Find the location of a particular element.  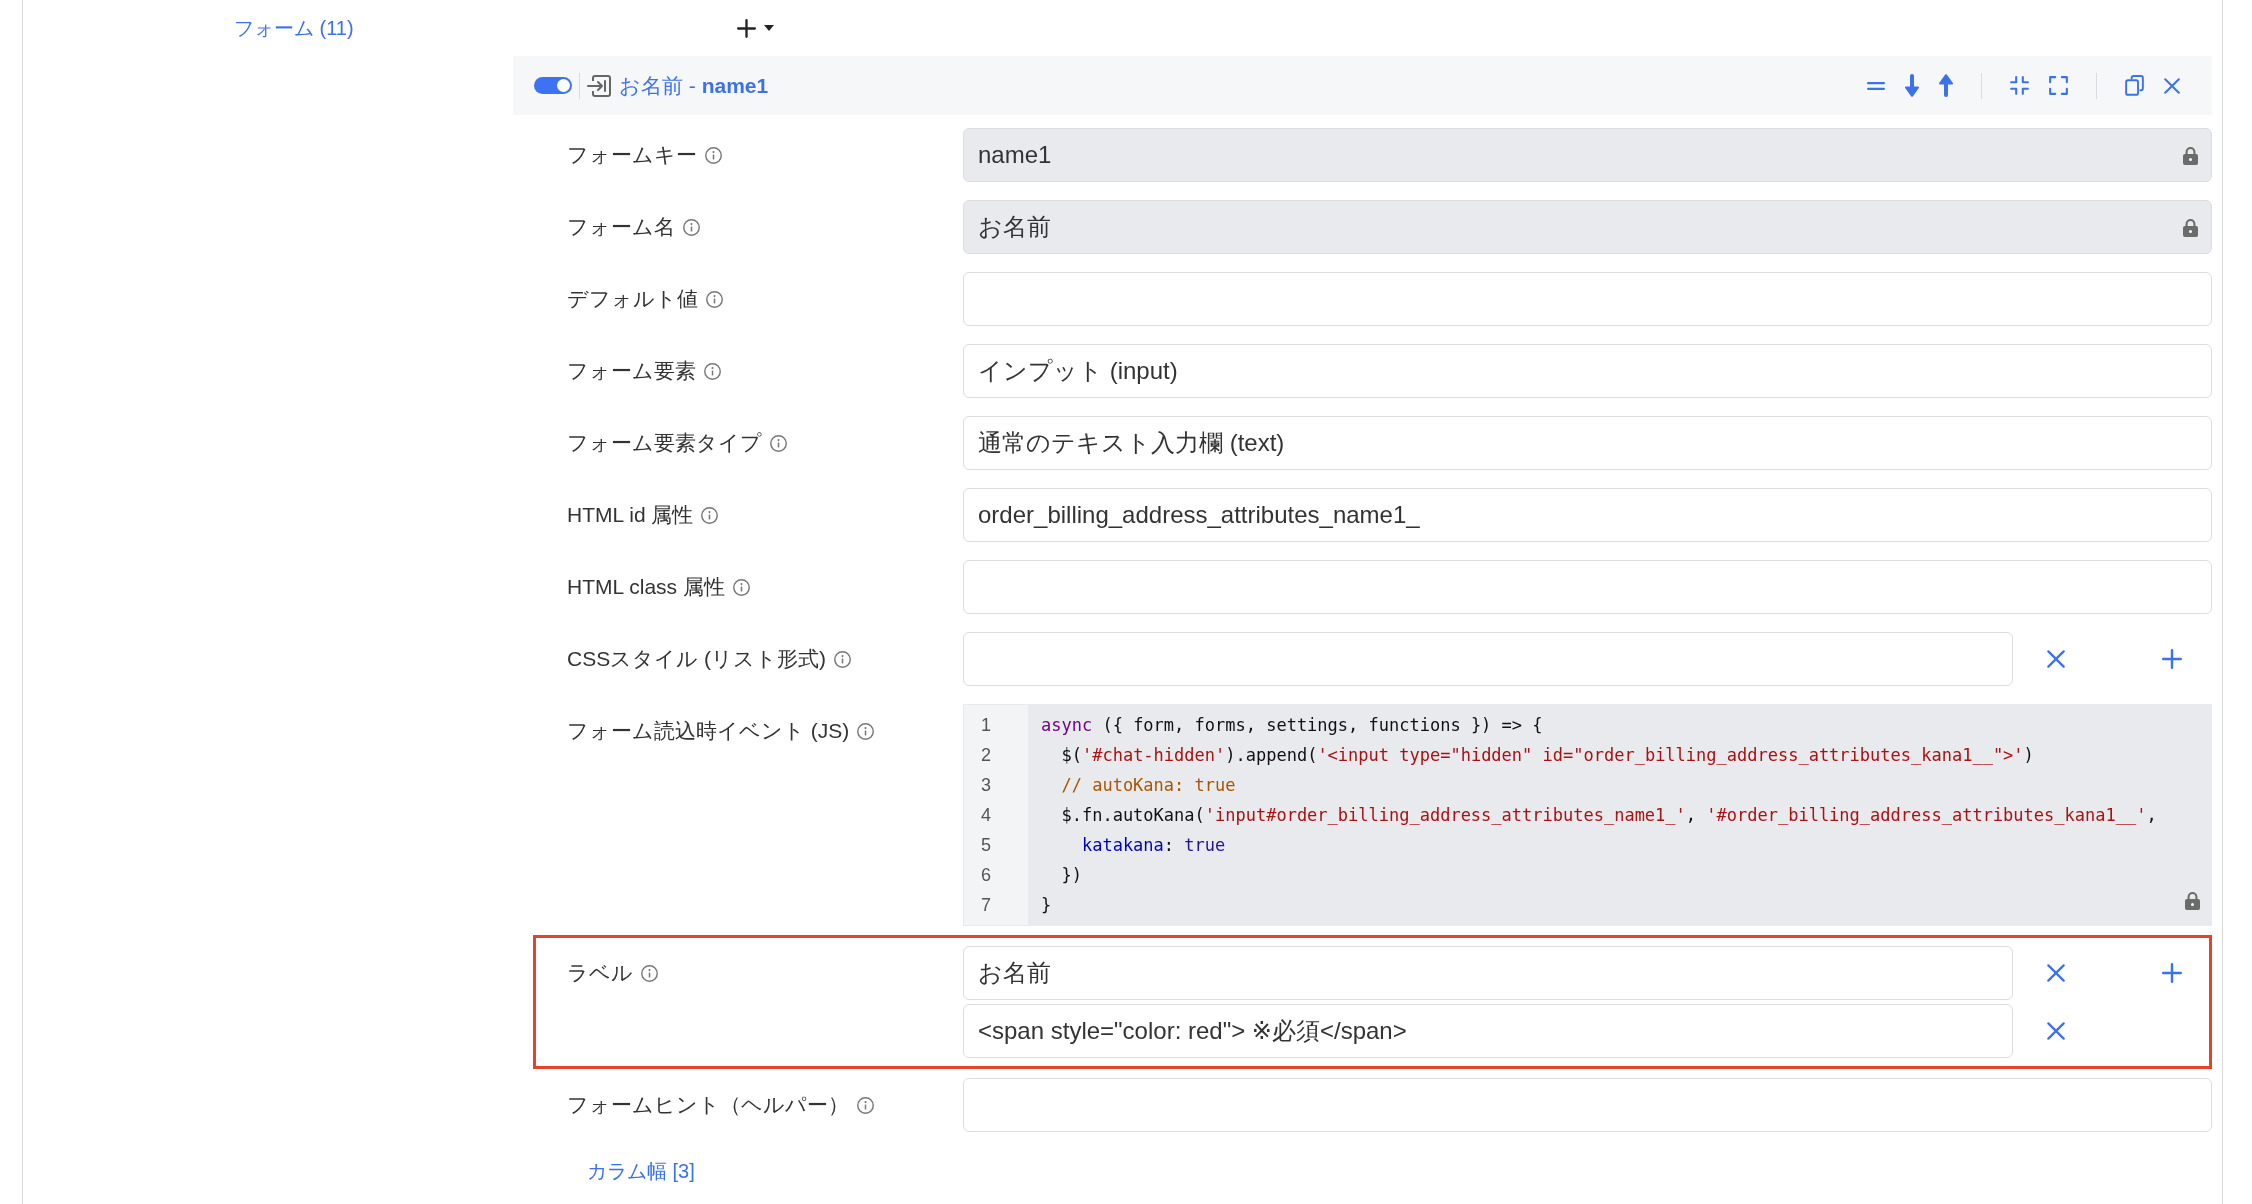

code-line: }) is located at coordinates (1071, 875).